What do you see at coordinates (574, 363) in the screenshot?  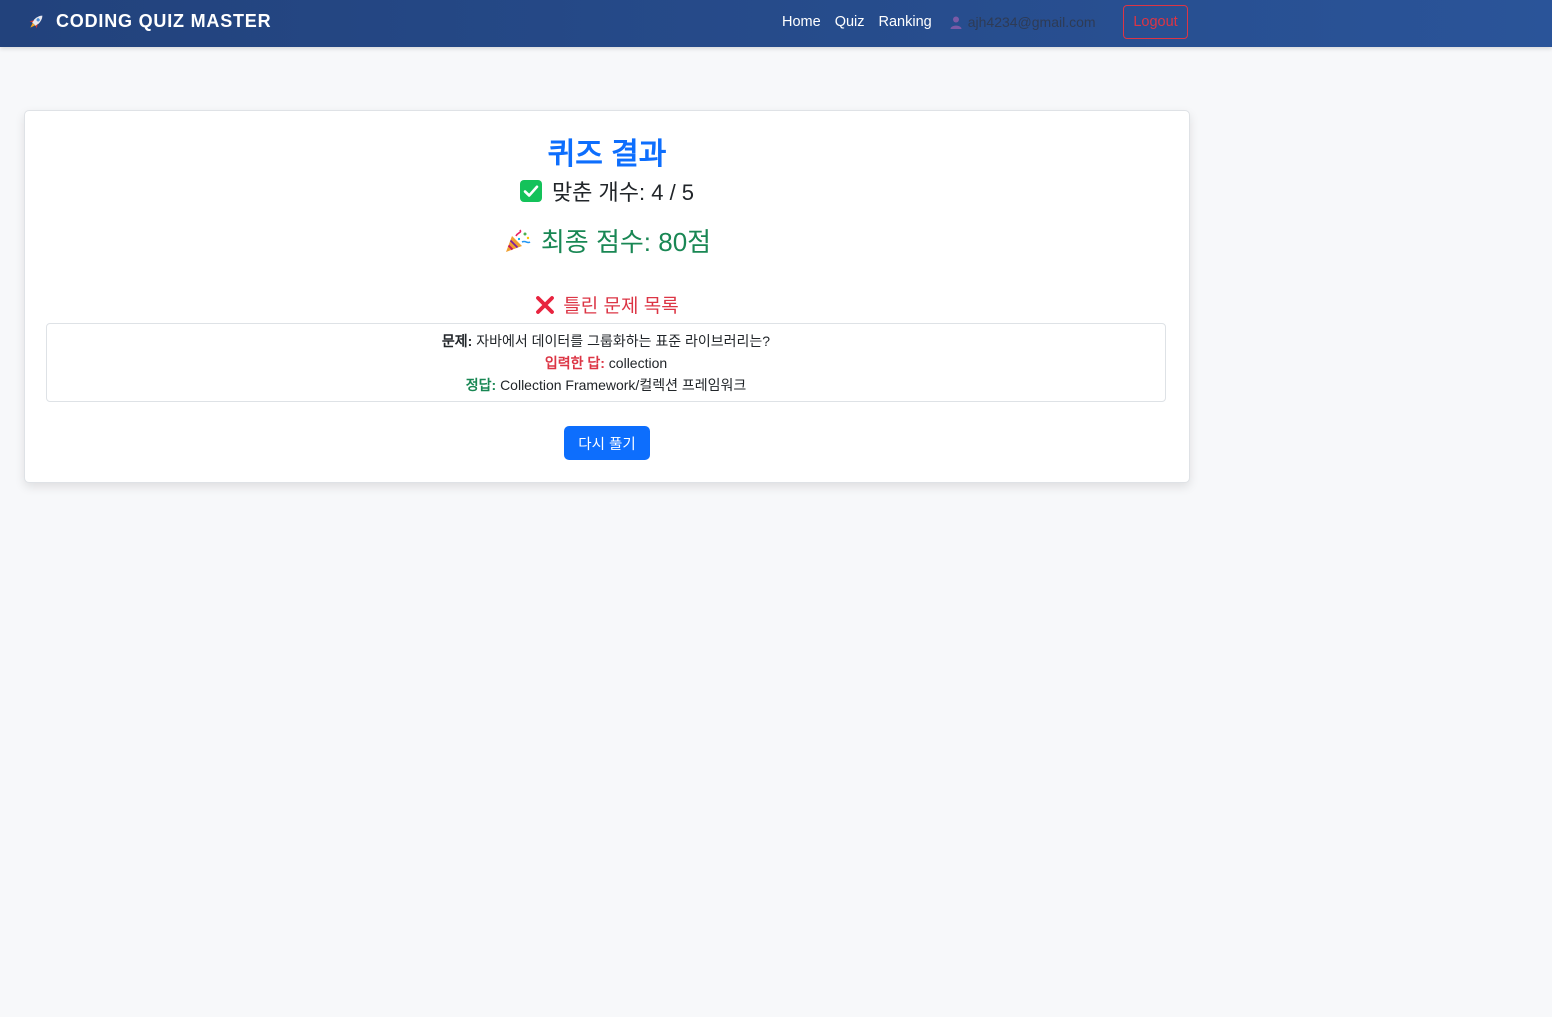 I see `input-answer-label: 입력한 답:` at bounding box center [574, 363].